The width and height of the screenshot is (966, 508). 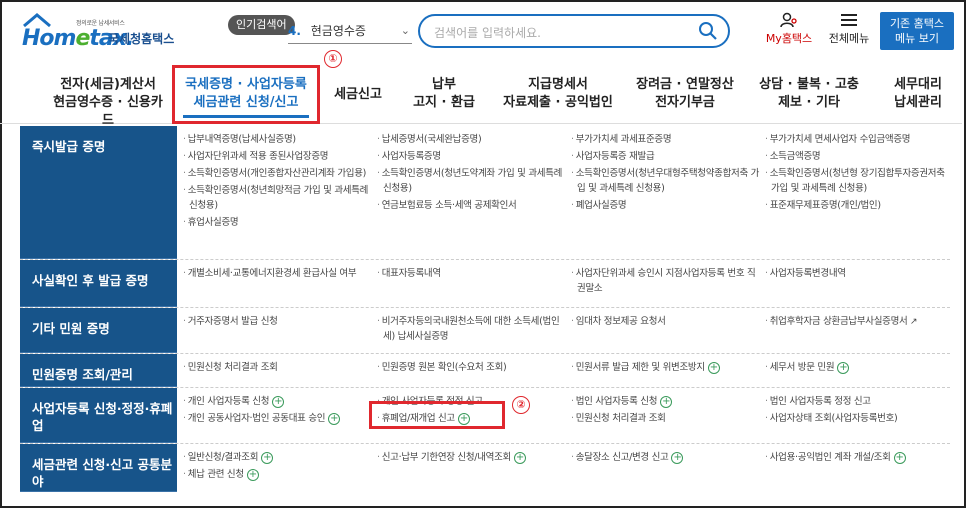 What do you see at coordinates (685, 94) in the screenshot?
I see `nav-incentive-settlement: 장려금 · 연말정산 전자기부금` at bounding box center [685, 94].